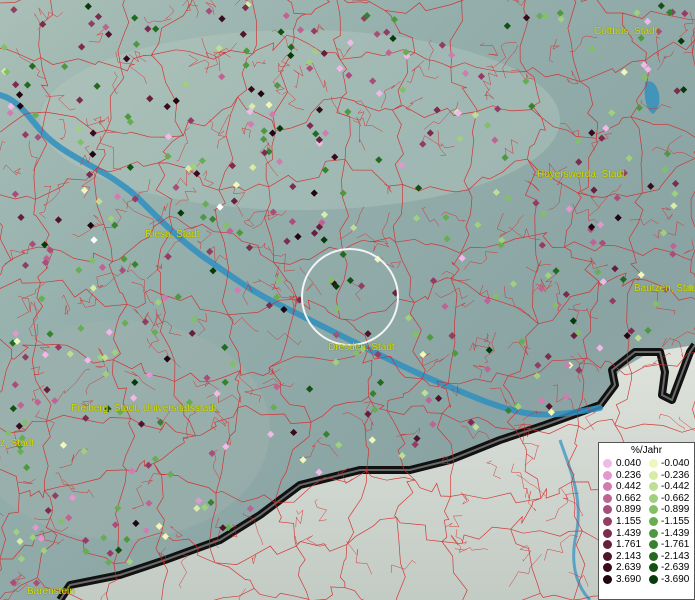  I want to click on legend-row: 0.442 -0.442, so click(646, 487).